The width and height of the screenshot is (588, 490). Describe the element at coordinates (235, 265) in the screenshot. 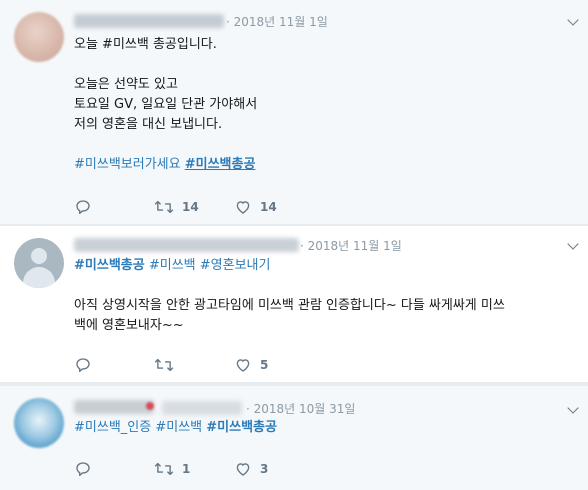

I see `hashtag-link: #영혼보내기` at that location.